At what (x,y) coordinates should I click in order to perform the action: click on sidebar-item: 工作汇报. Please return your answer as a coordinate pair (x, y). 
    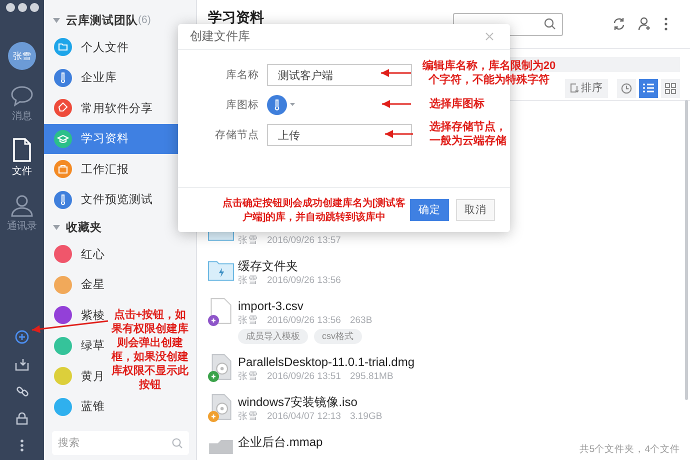
    Looking at the image, I should click on (88, 169).